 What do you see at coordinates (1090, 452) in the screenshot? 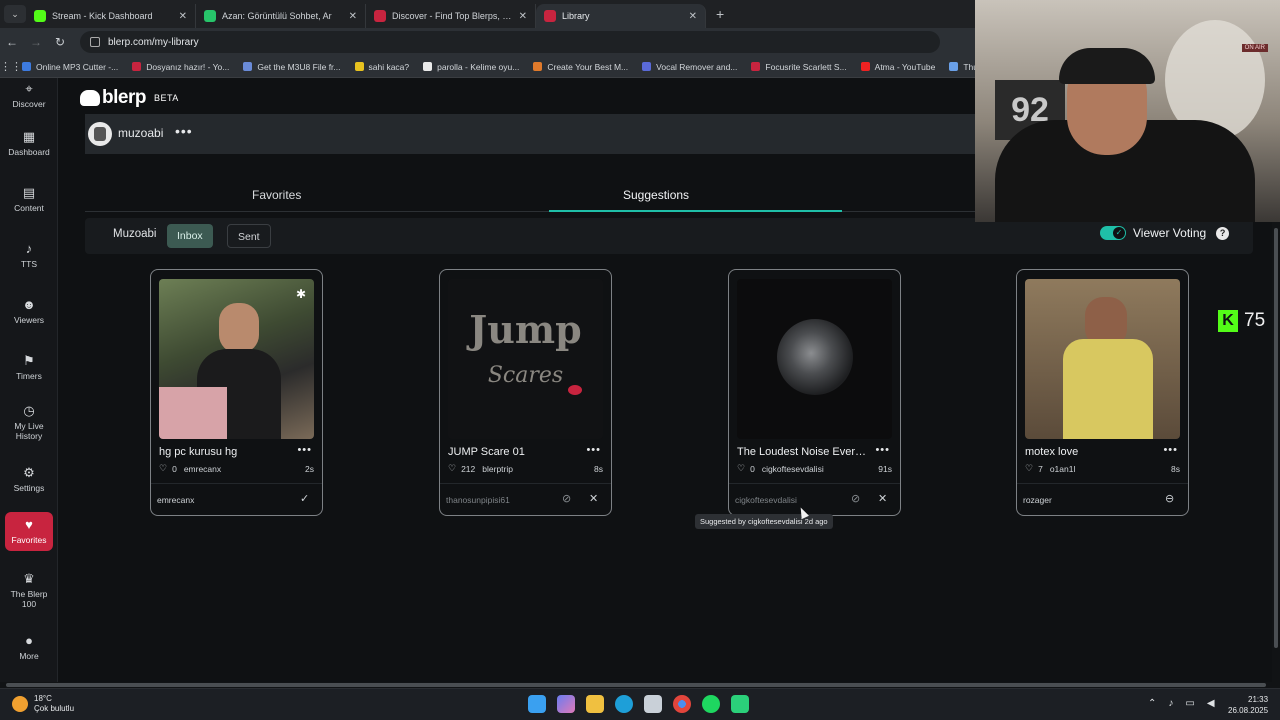
I see `blerp-title: motex love` at bounding box center [1090, 452].